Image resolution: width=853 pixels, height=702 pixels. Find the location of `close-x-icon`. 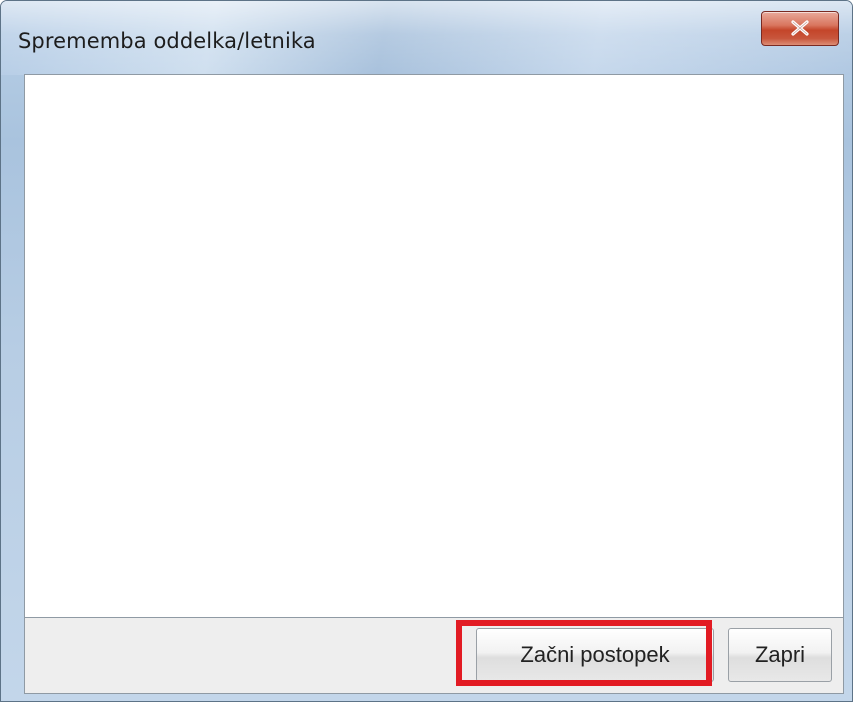

close-x-icon is located at coordinates (800, 28).